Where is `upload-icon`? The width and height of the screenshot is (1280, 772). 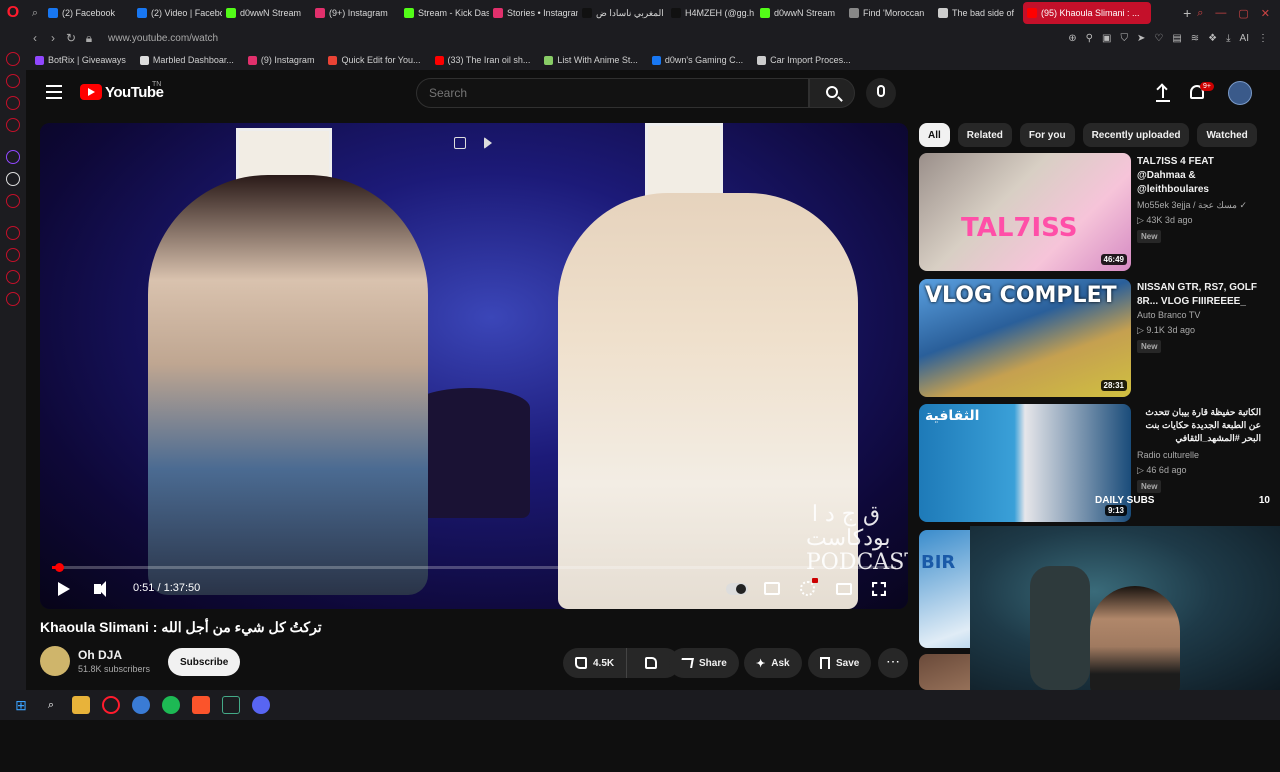 upload-icon is located at coordinates (1163, 93).